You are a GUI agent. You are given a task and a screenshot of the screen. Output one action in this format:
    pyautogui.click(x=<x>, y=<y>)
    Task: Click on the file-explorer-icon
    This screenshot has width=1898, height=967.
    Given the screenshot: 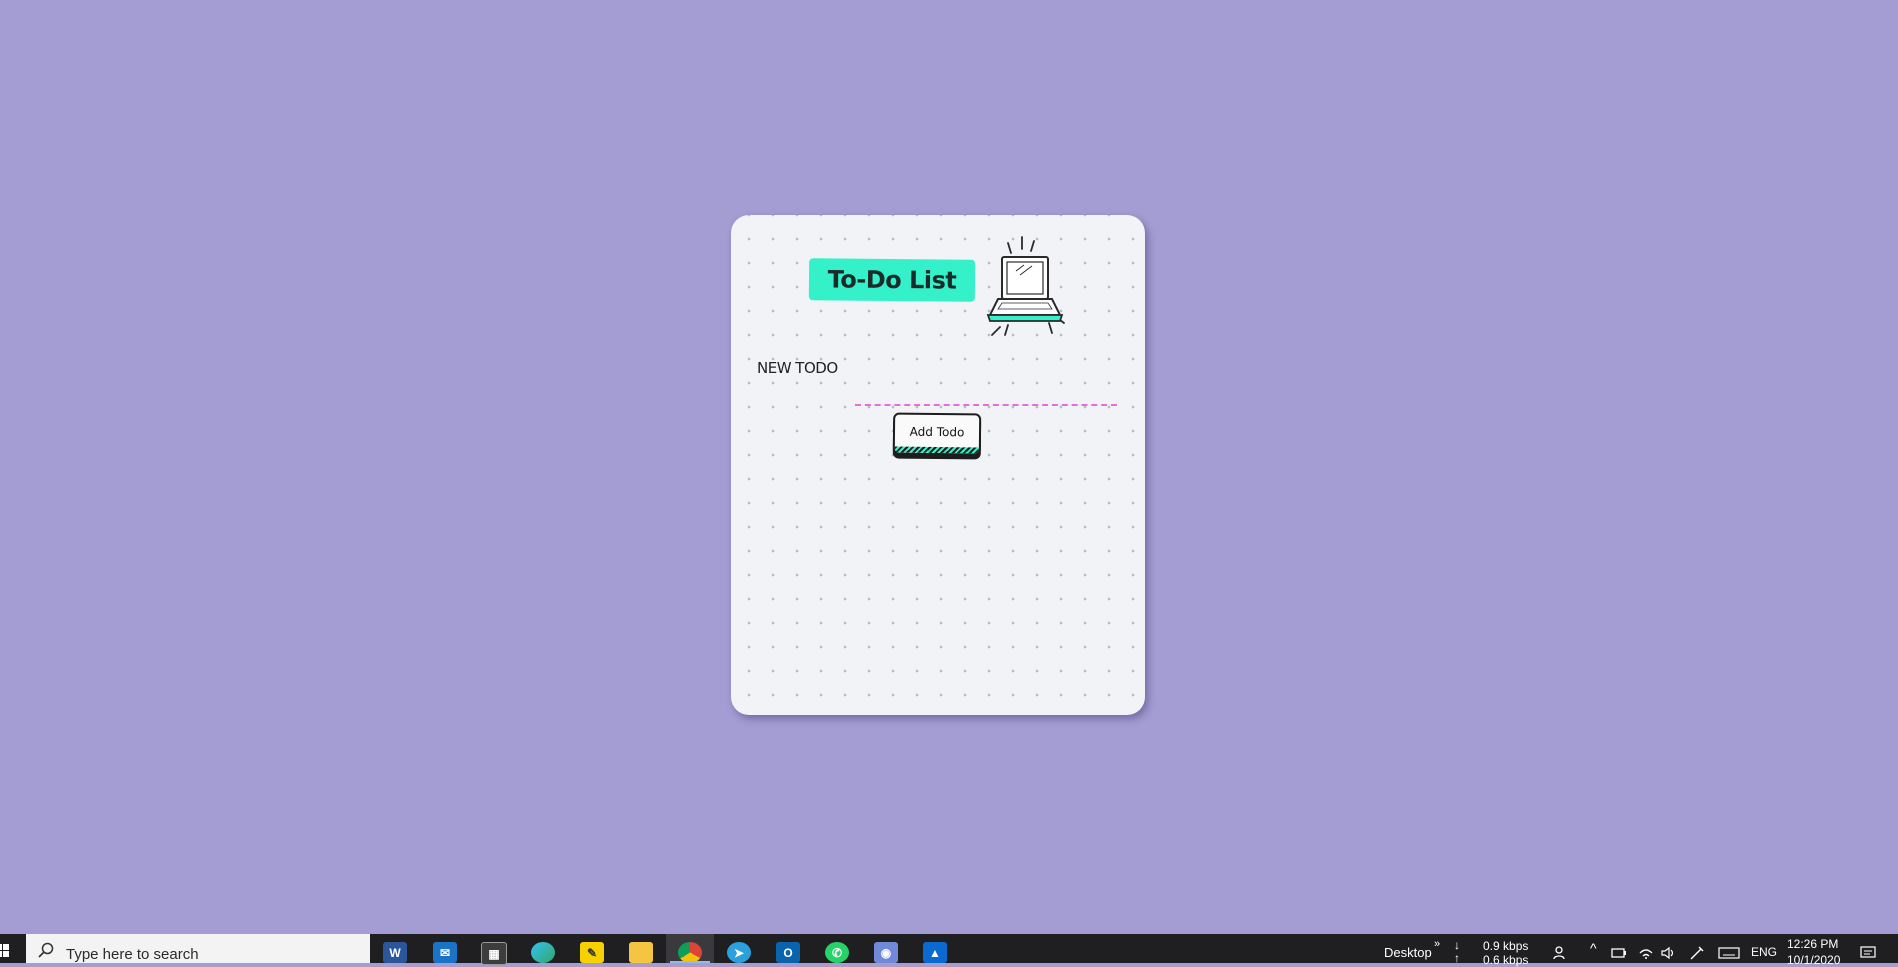 What is the action you would take?
    pyautogui.click(x=641, y=952)
    